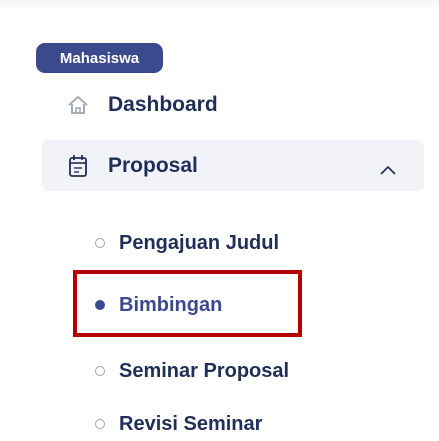 The height and width of the screenshot is (441, 439). I want to click on sidebar-item-label: Dashboard, so click(163, 104).